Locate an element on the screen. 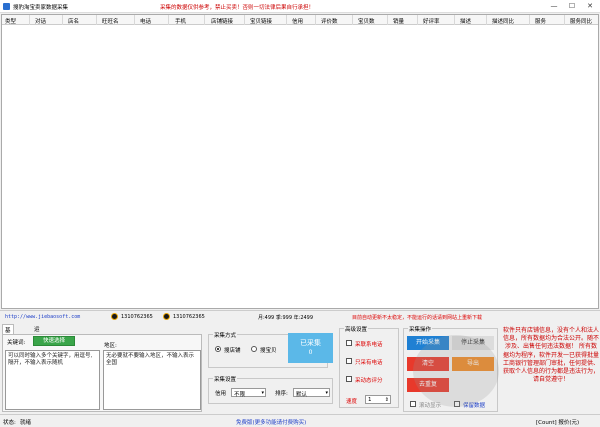 This screenshot has height=427, width=600. advanced-settings-title: 高级设置 is located at coordinates (356, 329).